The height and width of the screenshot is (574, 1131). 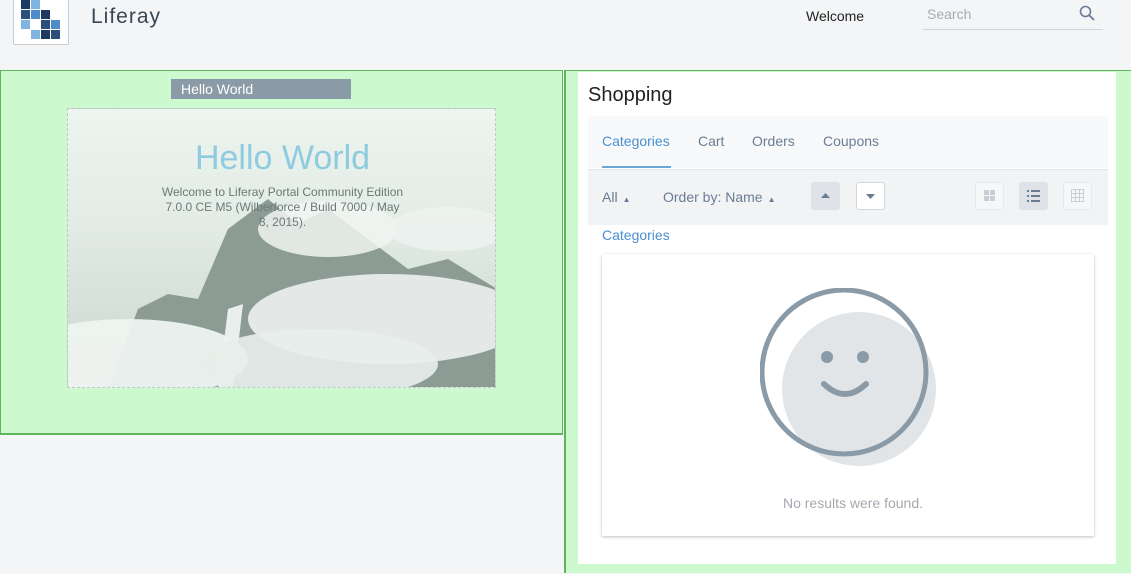 What do you see at coordinates (282, 158) in the screenshot?
I see `hero-title: Hello World` at bounding box center [282, 158].